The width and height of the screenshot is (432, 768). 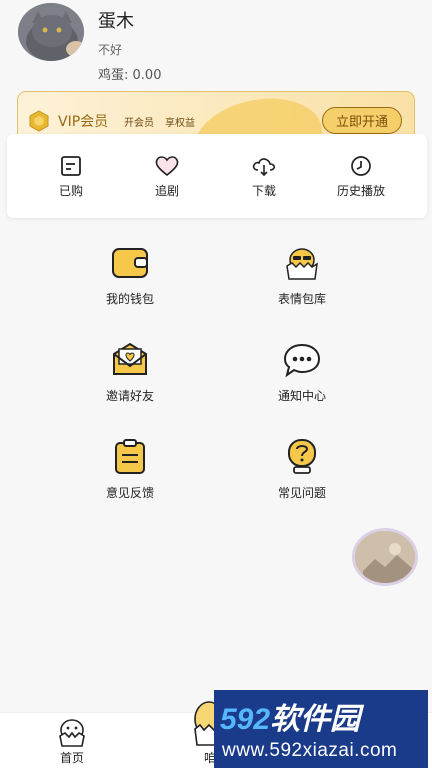 I want to click on menu-feedback: 意见反馈, so click(x=130, y=482).